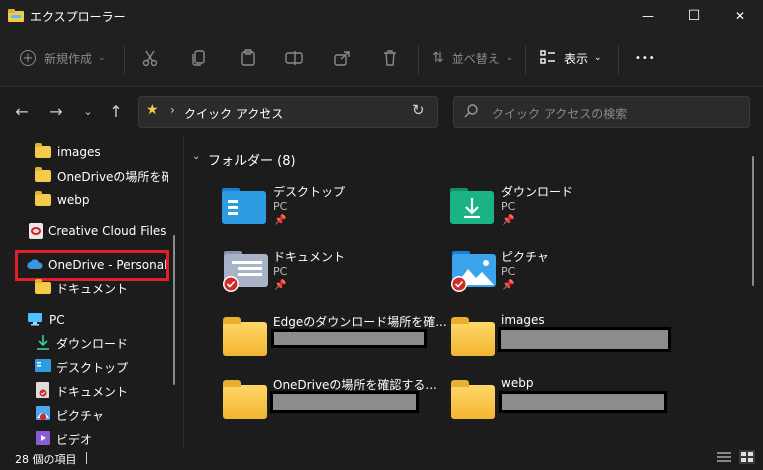 This screenshot has height=470, width=763. Describe the element at coordinates (517, 383) in the screenshot. I see `tile-name: webp` at that location.